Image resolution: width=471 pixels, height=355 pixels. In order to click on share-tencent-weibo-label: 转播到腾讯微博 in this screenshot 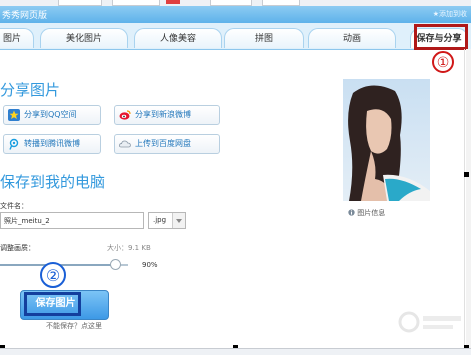, I will do `click(52, 143)`.